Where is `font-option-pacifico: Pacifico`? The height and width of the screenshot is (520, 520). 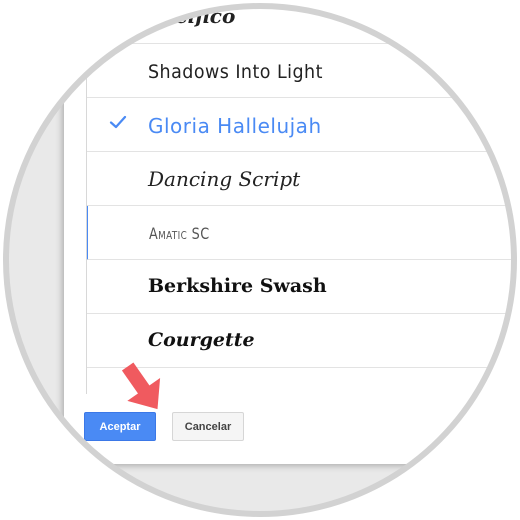 font-option-pacifico: Pacifico is located at coordinates (303, 22).